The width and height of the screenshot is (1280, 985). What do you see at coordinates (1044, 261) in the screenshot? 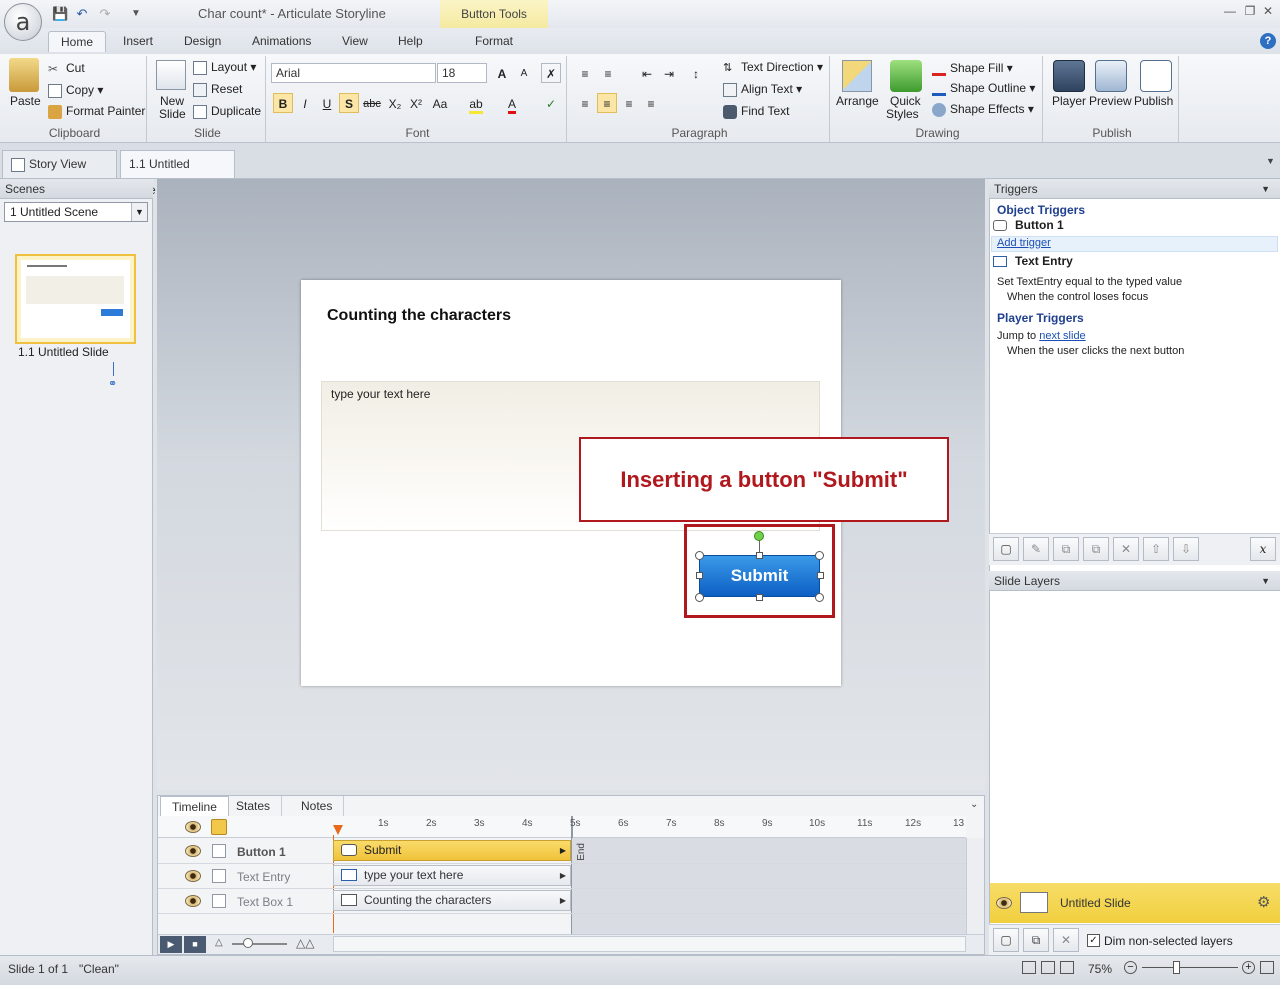
I see `trigger-object-text-entry: Text Entry` at bounding box center [1044, 261].